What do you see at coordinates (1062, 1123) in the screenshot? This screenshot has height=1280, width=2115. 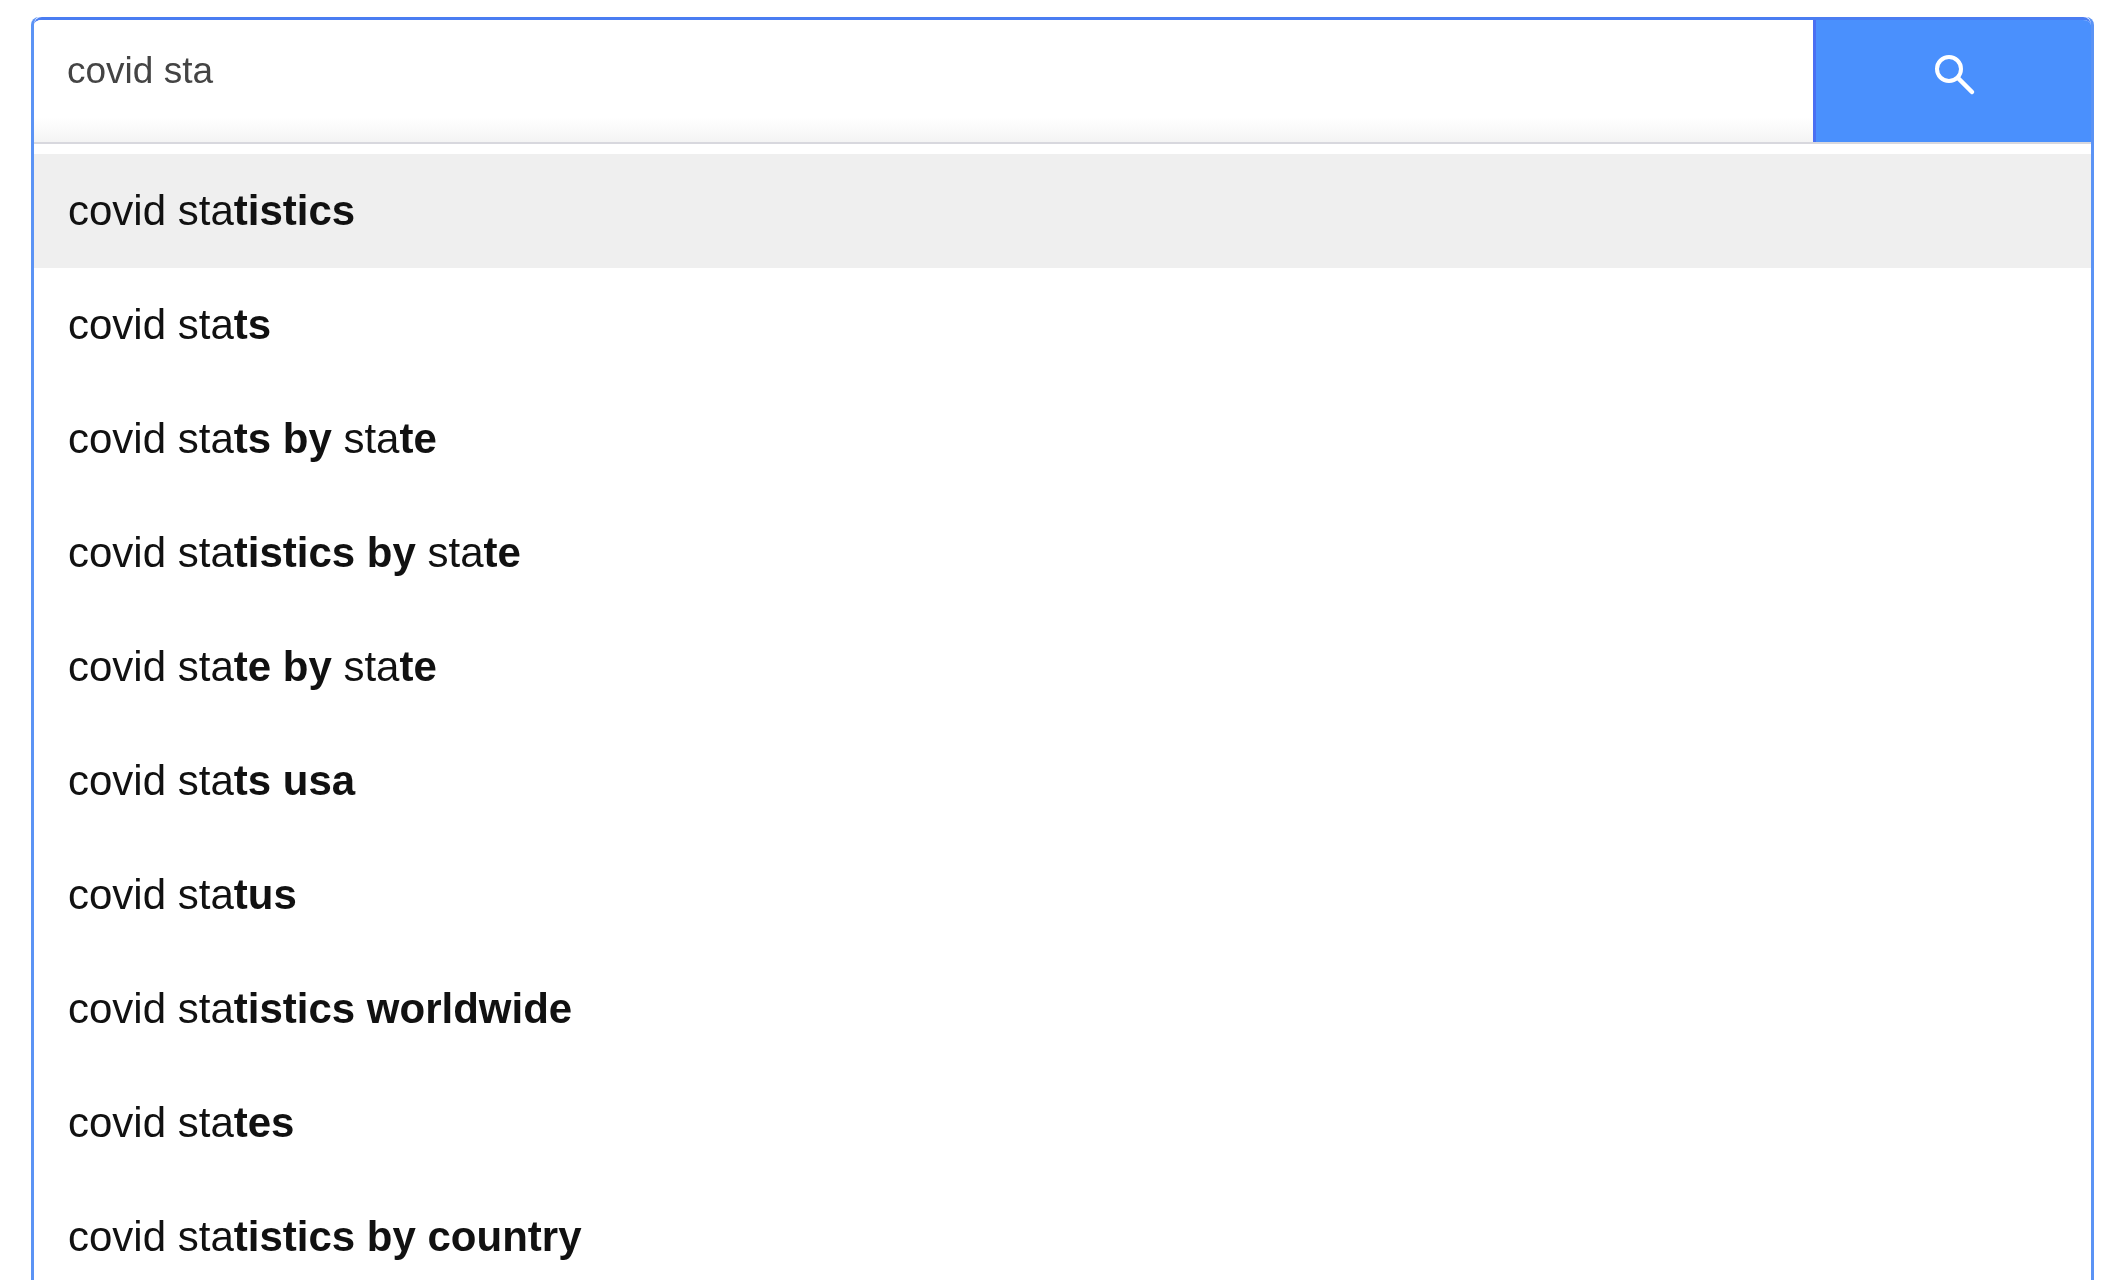 I see `suggestion-item: covid states` at bounding box center [1062, 1123].